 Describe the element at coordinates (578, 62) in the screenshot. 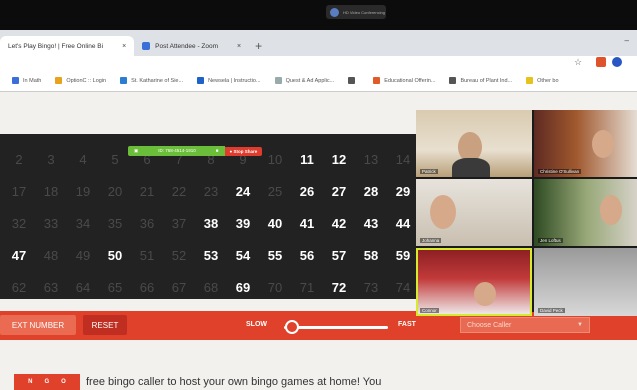

I see `bookmark-star-icon: ☆` at that location.